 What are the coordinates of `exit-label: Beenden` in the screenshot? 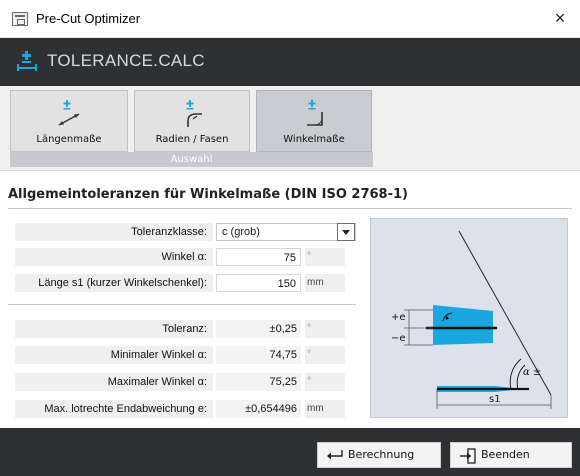 It's located at (505, 454).